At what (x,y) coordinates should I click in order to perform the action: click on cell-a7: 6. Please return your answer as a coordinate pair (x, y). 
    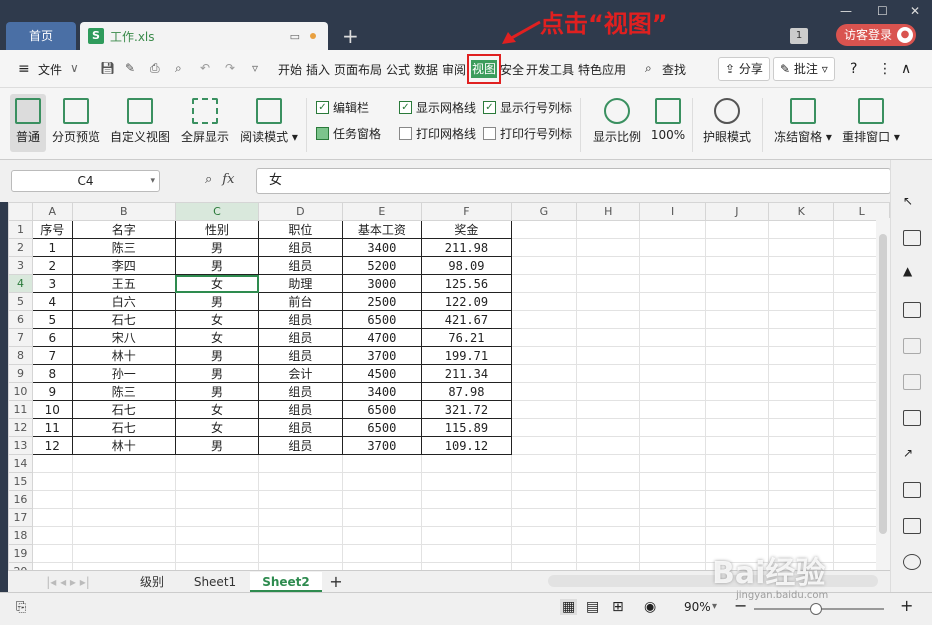
    Looking at the image, I should click on (52, 337).